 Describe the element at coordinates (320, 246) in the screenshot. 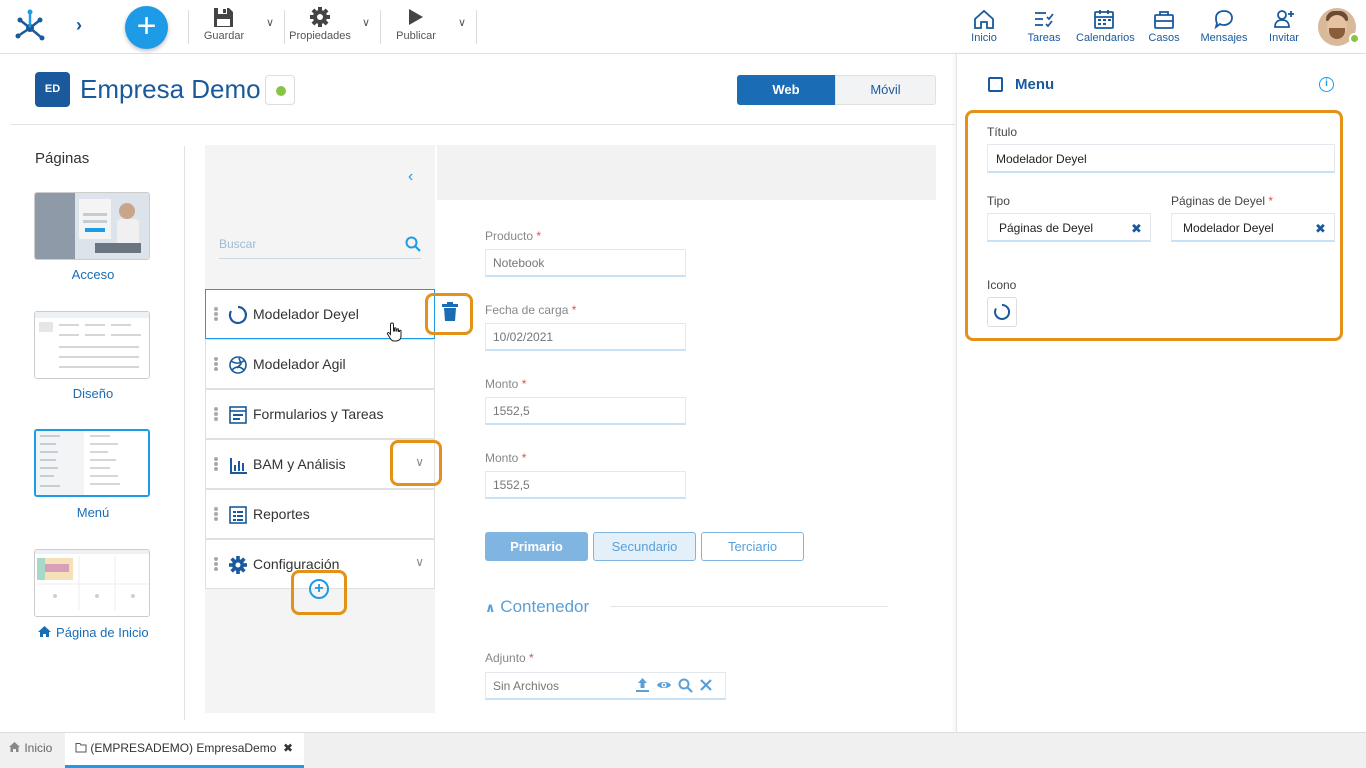

I see `menu-search: Buscar` at that location.